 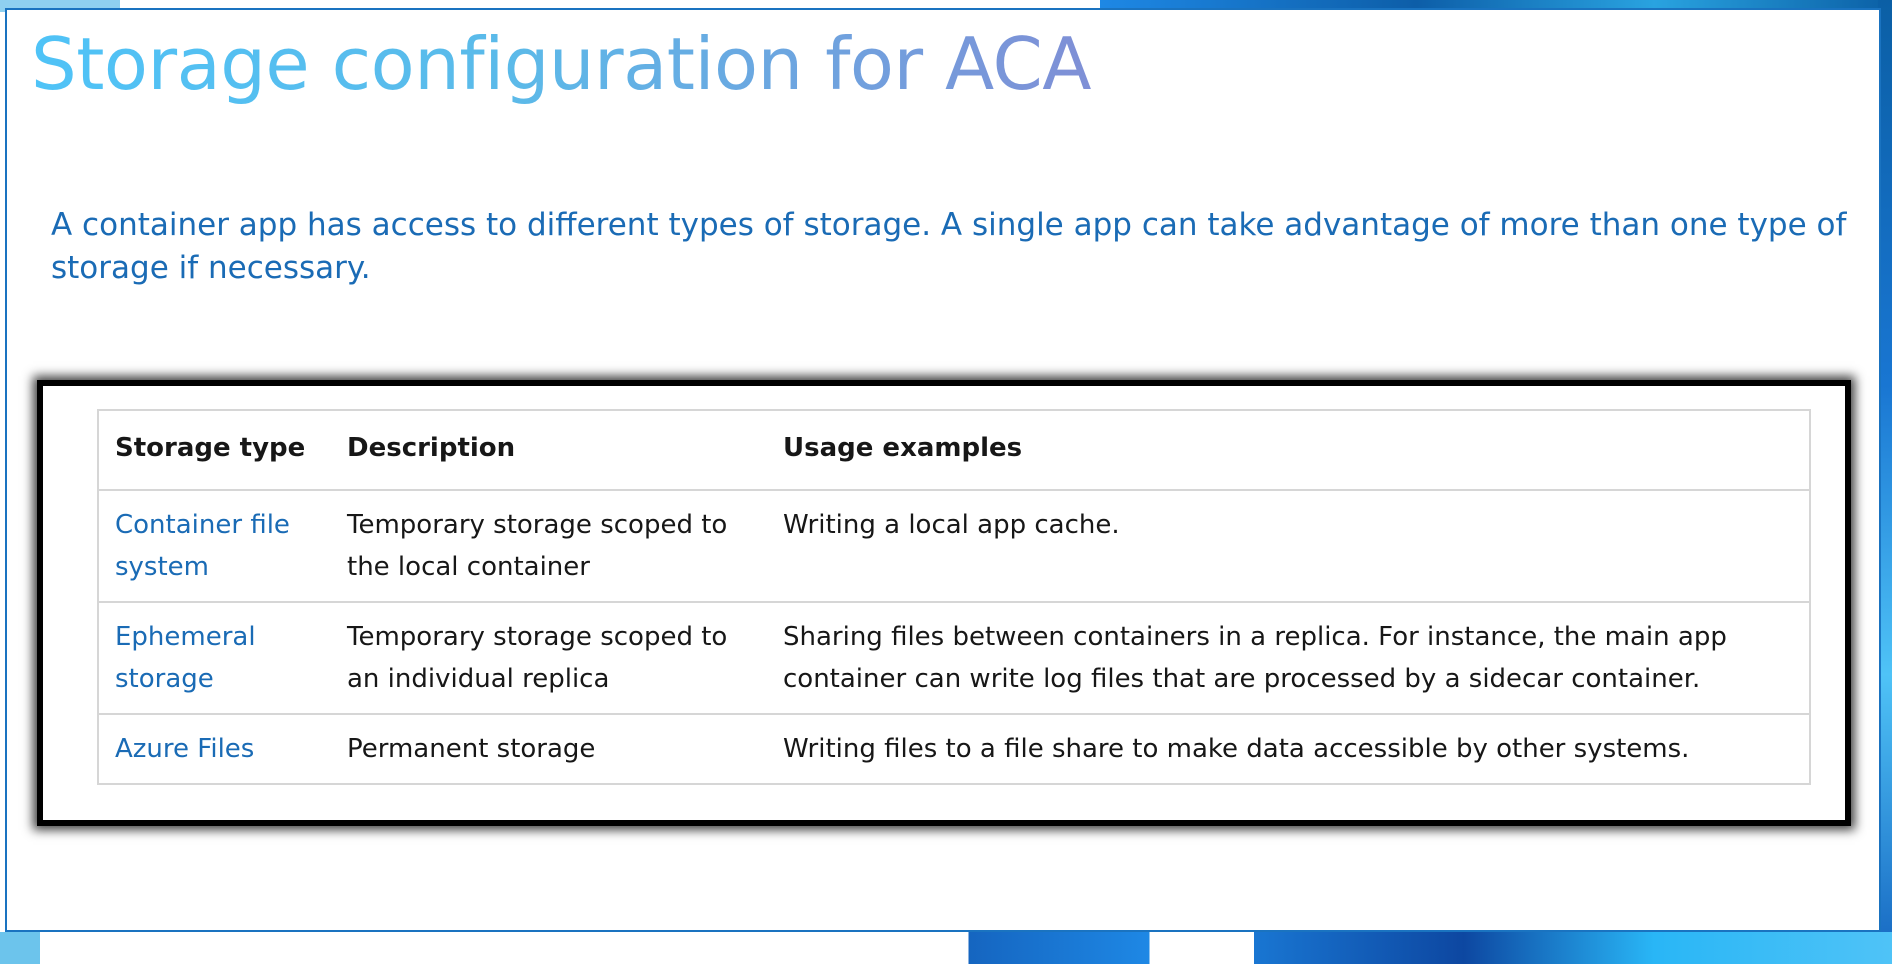 What do you see at coordinates (561, 64) in the screenshot?
I see `slide-title: Storage configuration for ACA` at bounding box center [561, 64].